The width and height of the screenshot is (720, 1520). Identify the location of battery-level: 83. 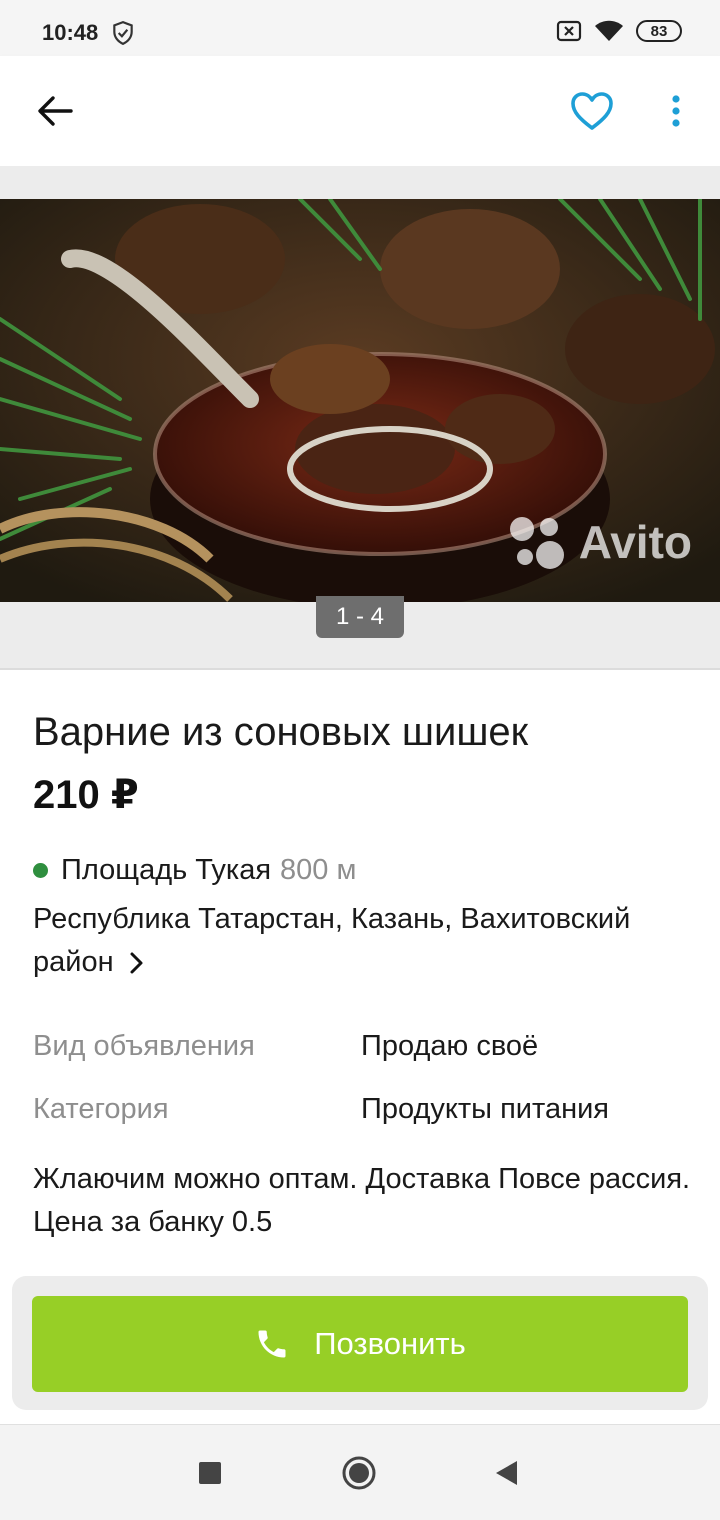
(659, 31).